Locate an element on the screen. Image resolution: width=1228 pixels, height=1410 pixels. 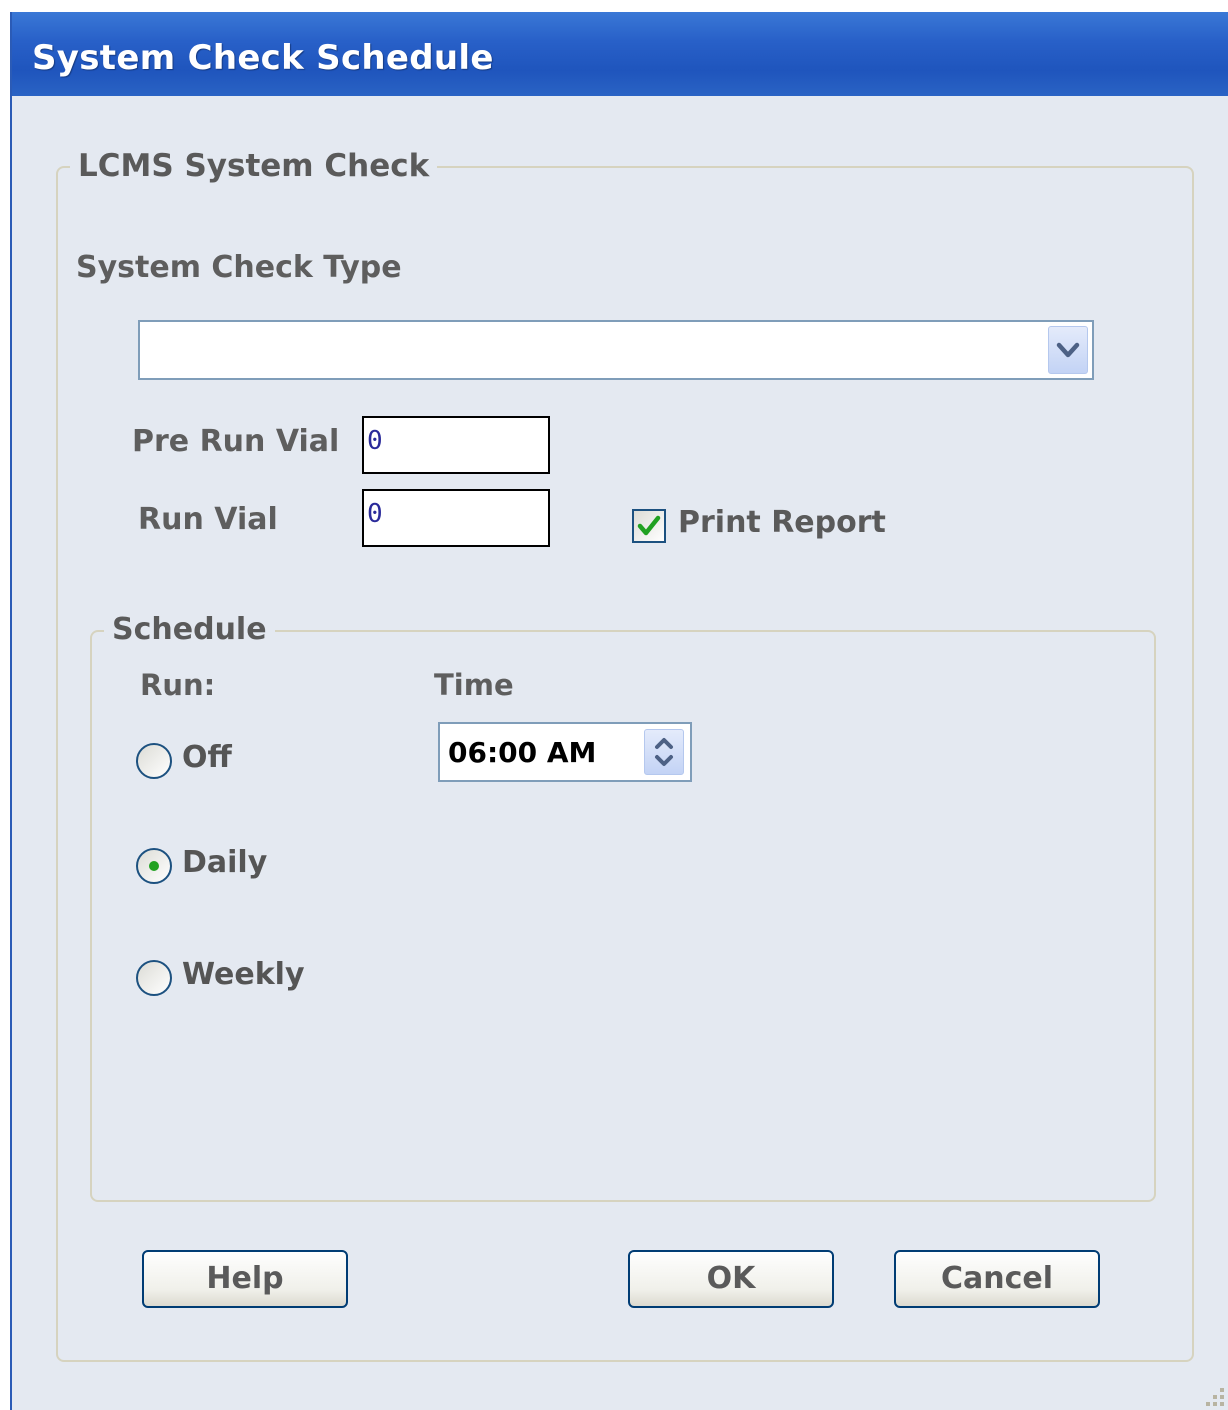
title-bar: System Check Schedule is located at coordinates (620, 54).